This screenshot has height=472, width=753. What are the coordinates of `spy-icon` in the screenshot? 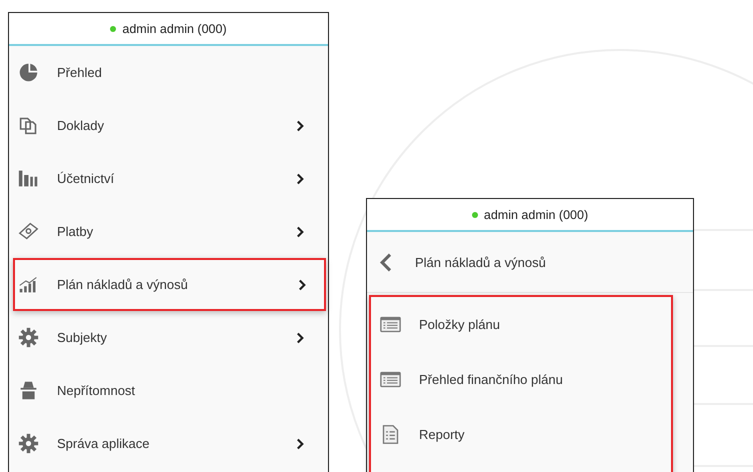 It's located at (28, 390).